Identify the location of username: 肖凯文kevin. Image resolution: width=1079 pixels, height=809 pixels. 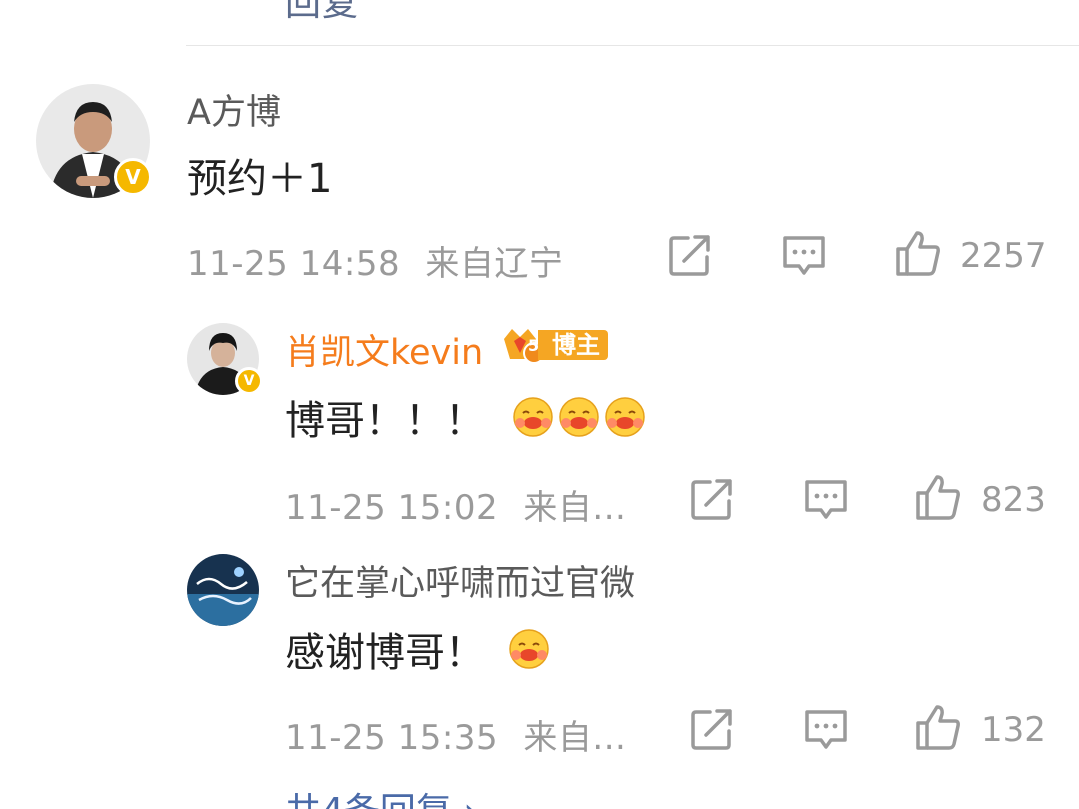
(384, 349).